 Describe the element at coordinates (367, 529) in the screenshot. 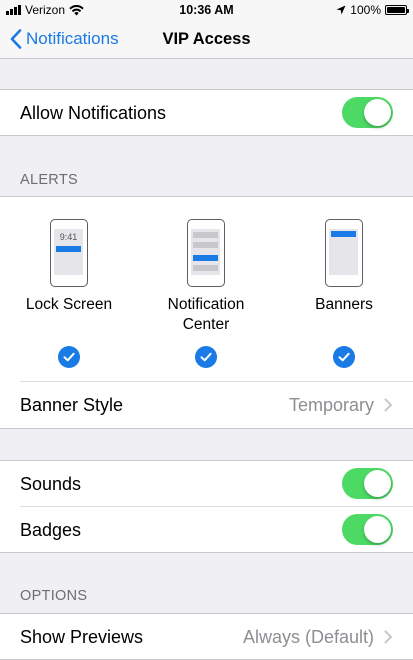

I see `badges-toggle` at that location.